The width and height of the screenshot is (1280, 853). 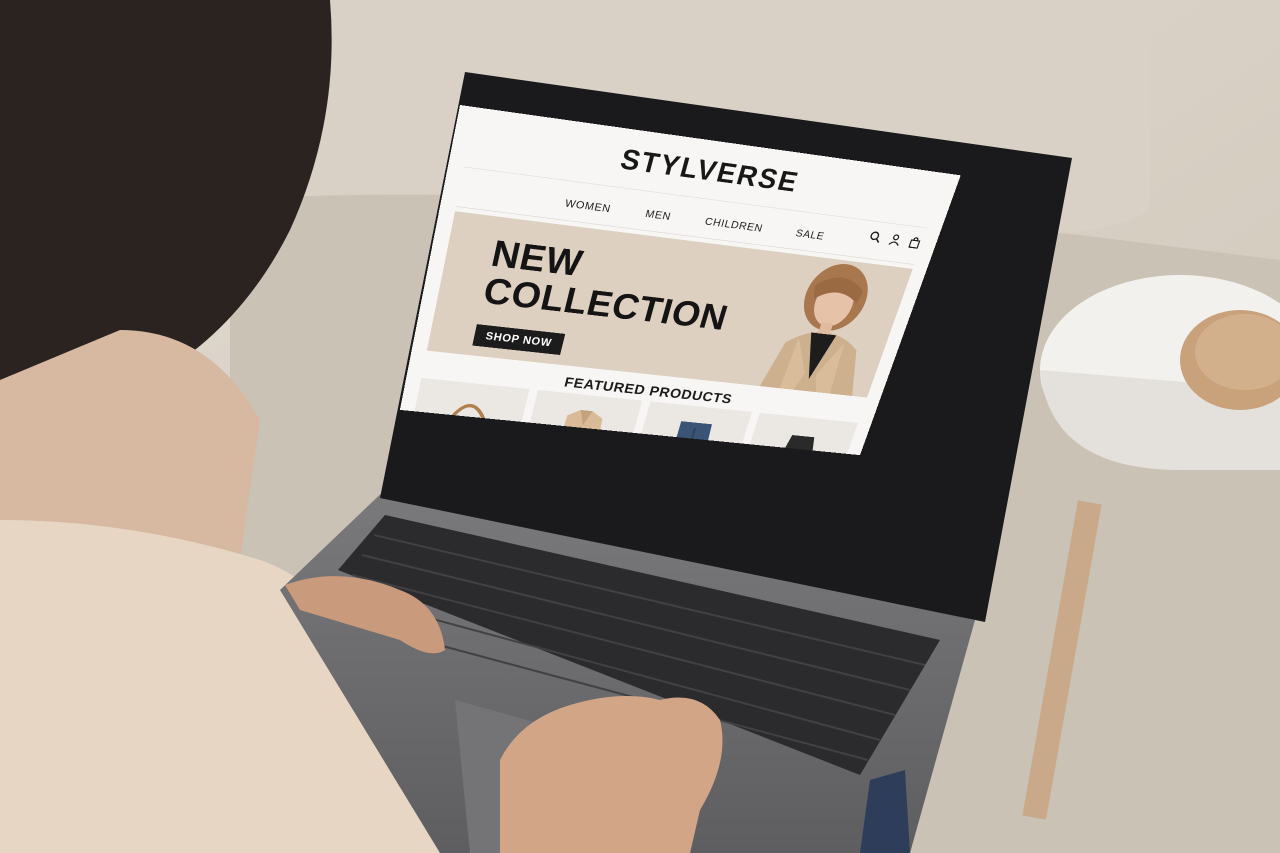 What do you see at coordinates (734, 225) in the screenshot?
I see `nav-children: CHILDREN` at bounding box center [734, 225].